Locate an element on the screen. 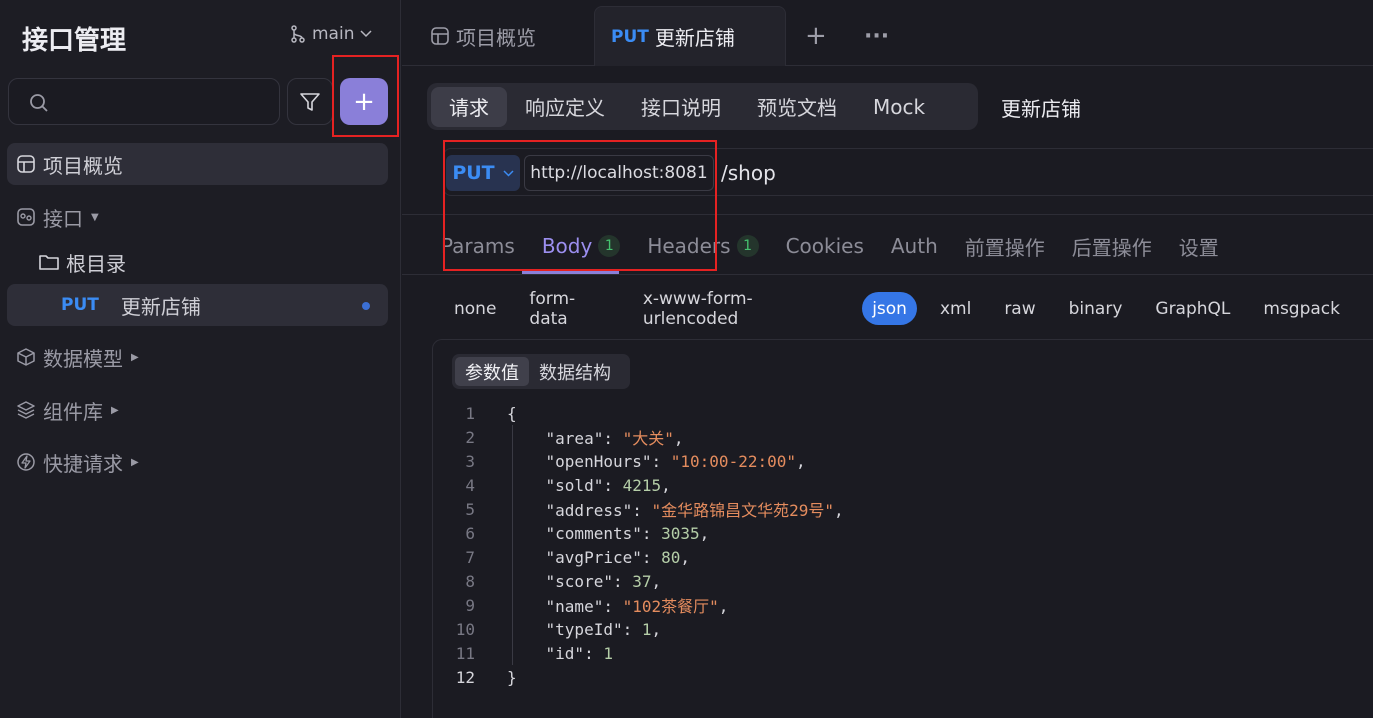 The width and height of the screenshot is (1373, 718). tab-auth: Auth is located at coordinates (914, 246).